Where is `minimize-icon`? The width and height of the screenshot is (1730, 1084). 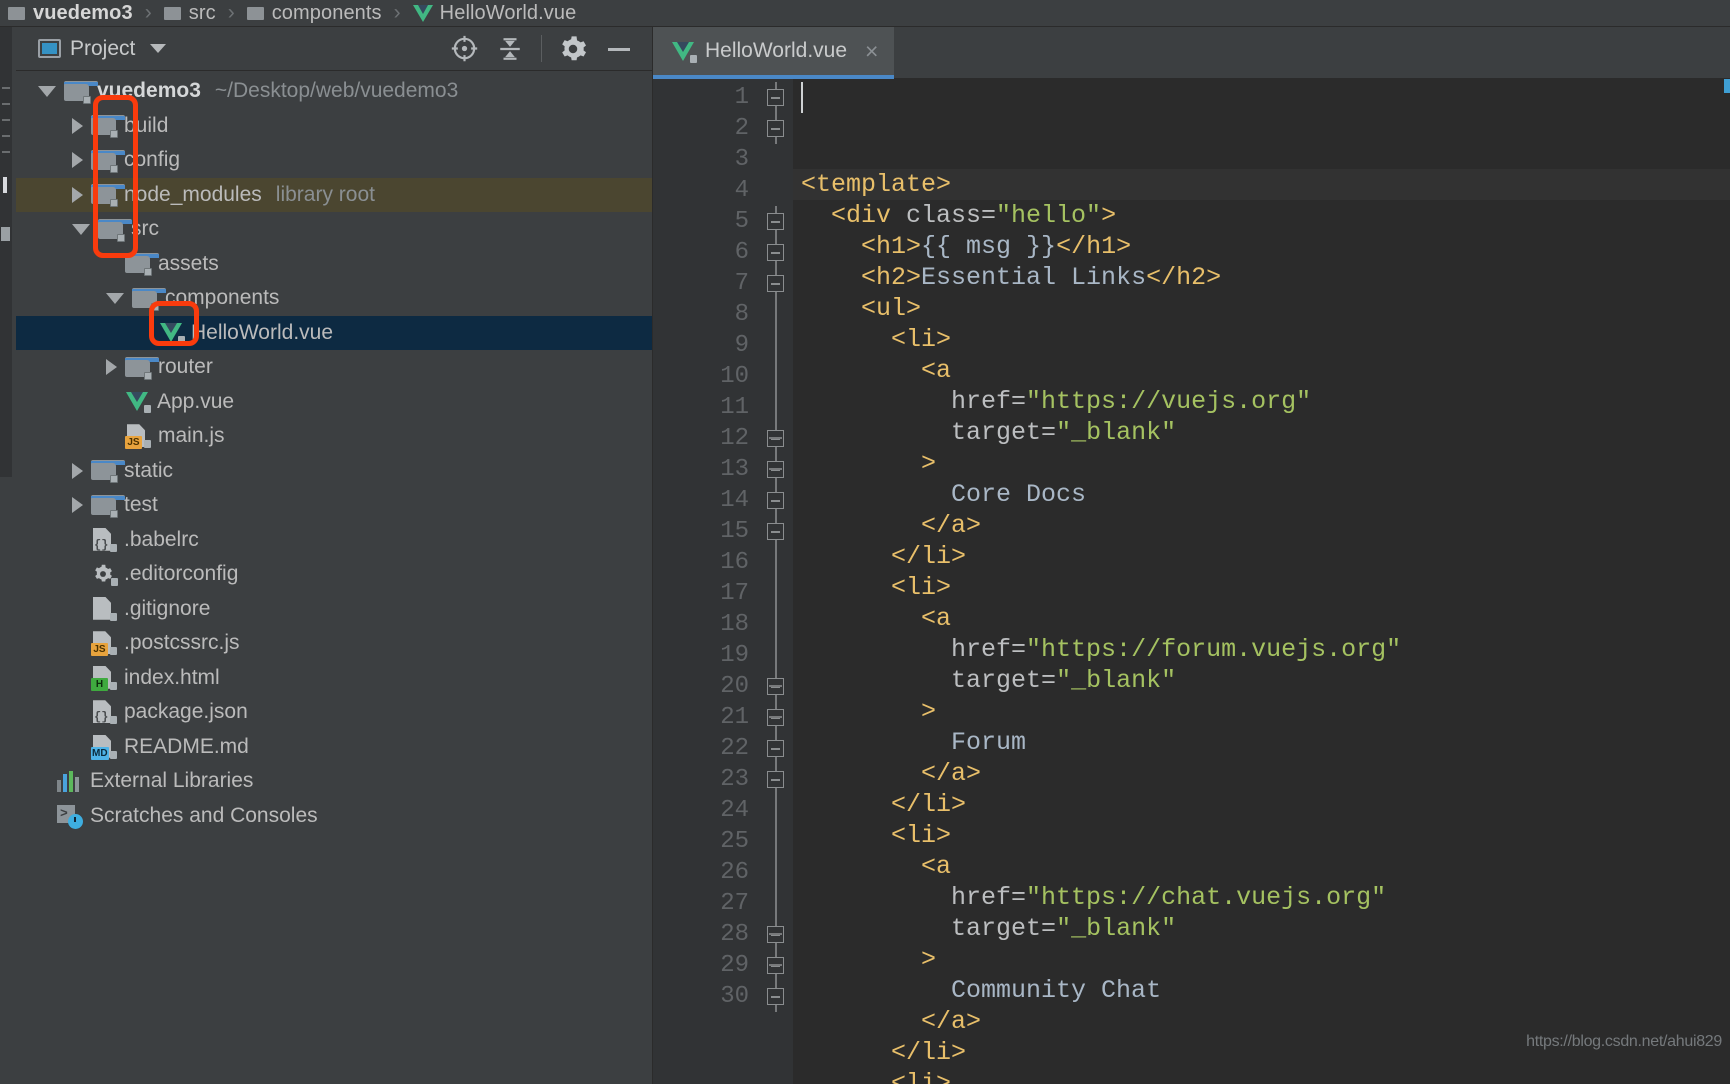 minimize-icon is located at coordinates (619, 49).